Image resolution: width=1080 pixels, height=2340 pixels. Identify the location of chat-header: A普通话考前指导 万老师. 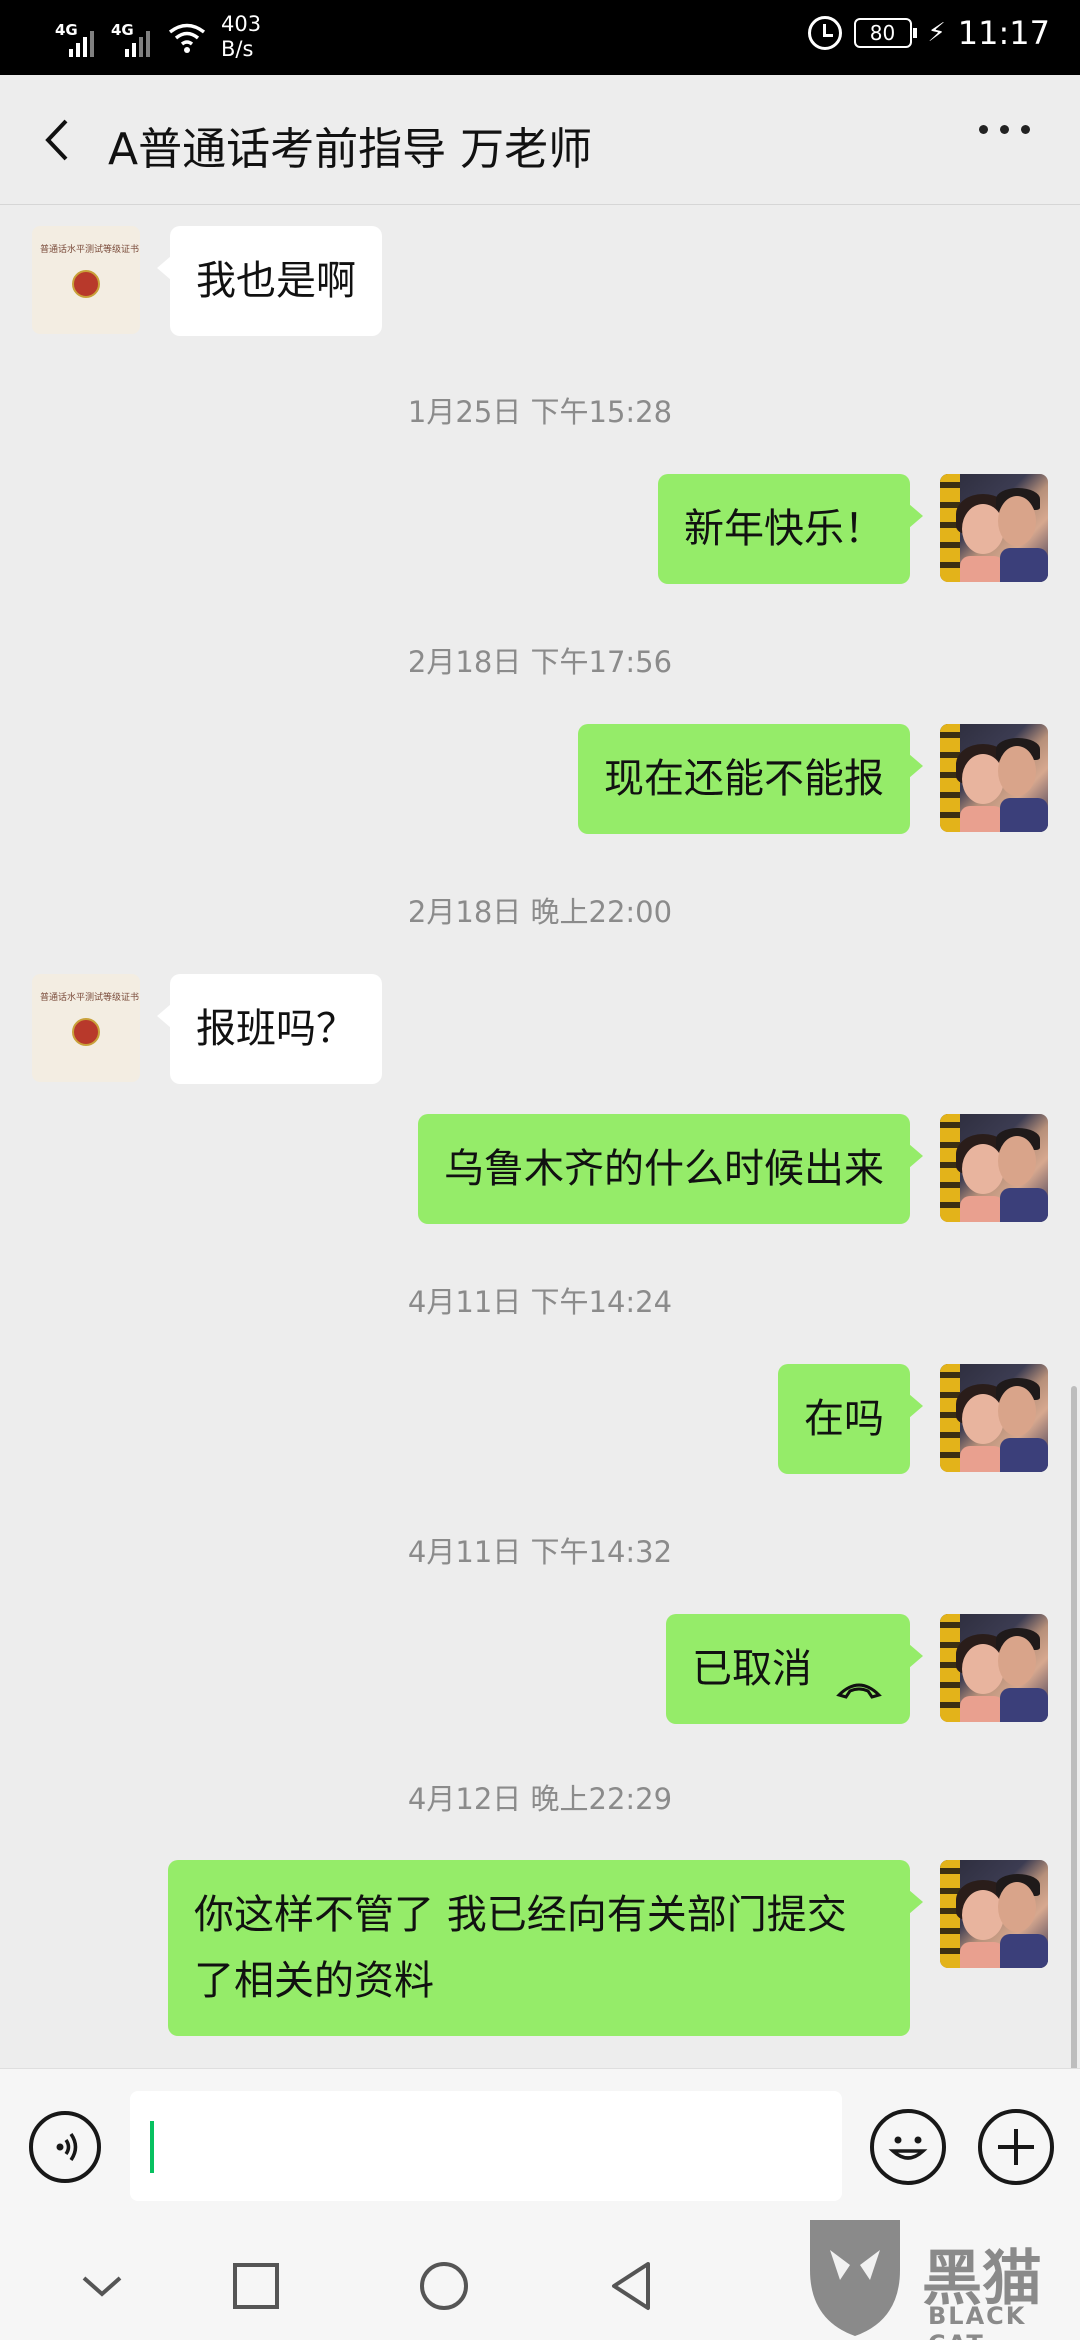
(540, 140).